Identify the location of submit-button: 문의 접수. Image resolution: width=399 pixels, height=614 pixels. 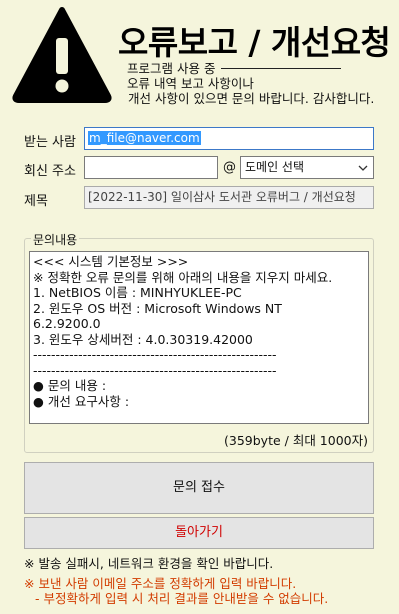
(199, 488).